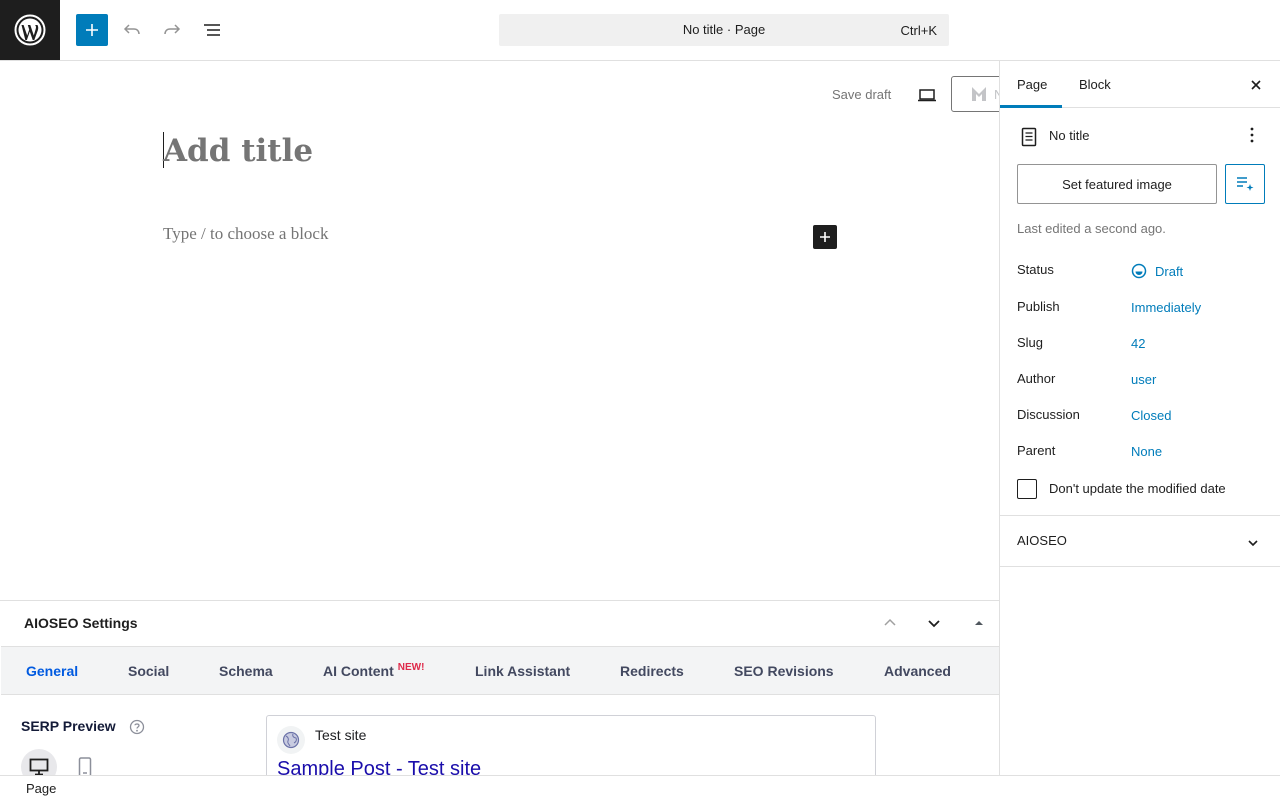 This screenshot has width=1280, height=800. What do you see at coordinates (1042, 540) in the screenshot?
I see `aioseo-panel-toggle: AIOSEO` at bounding box center [1042, 540].